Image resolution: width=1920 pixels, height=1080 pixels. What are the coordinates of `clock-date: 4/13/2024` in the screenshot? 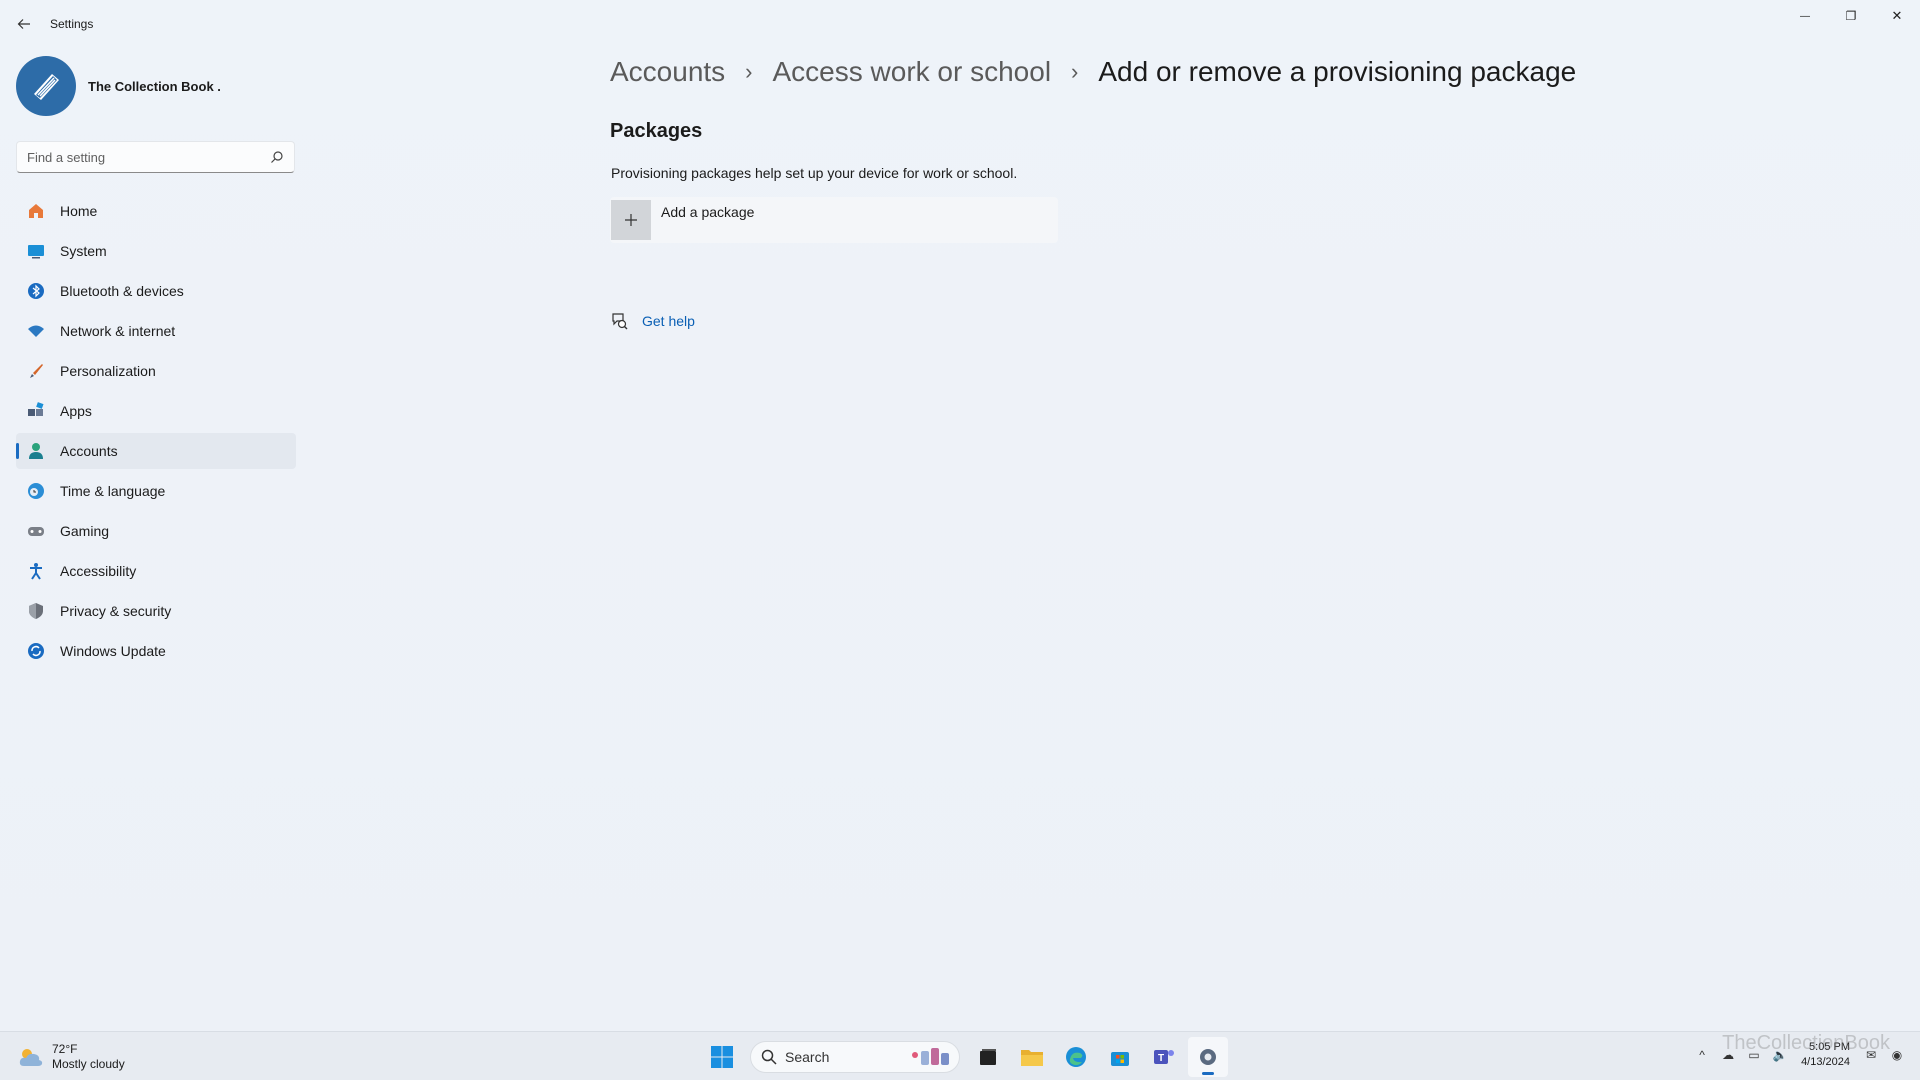 It's located at (1825, 1062).